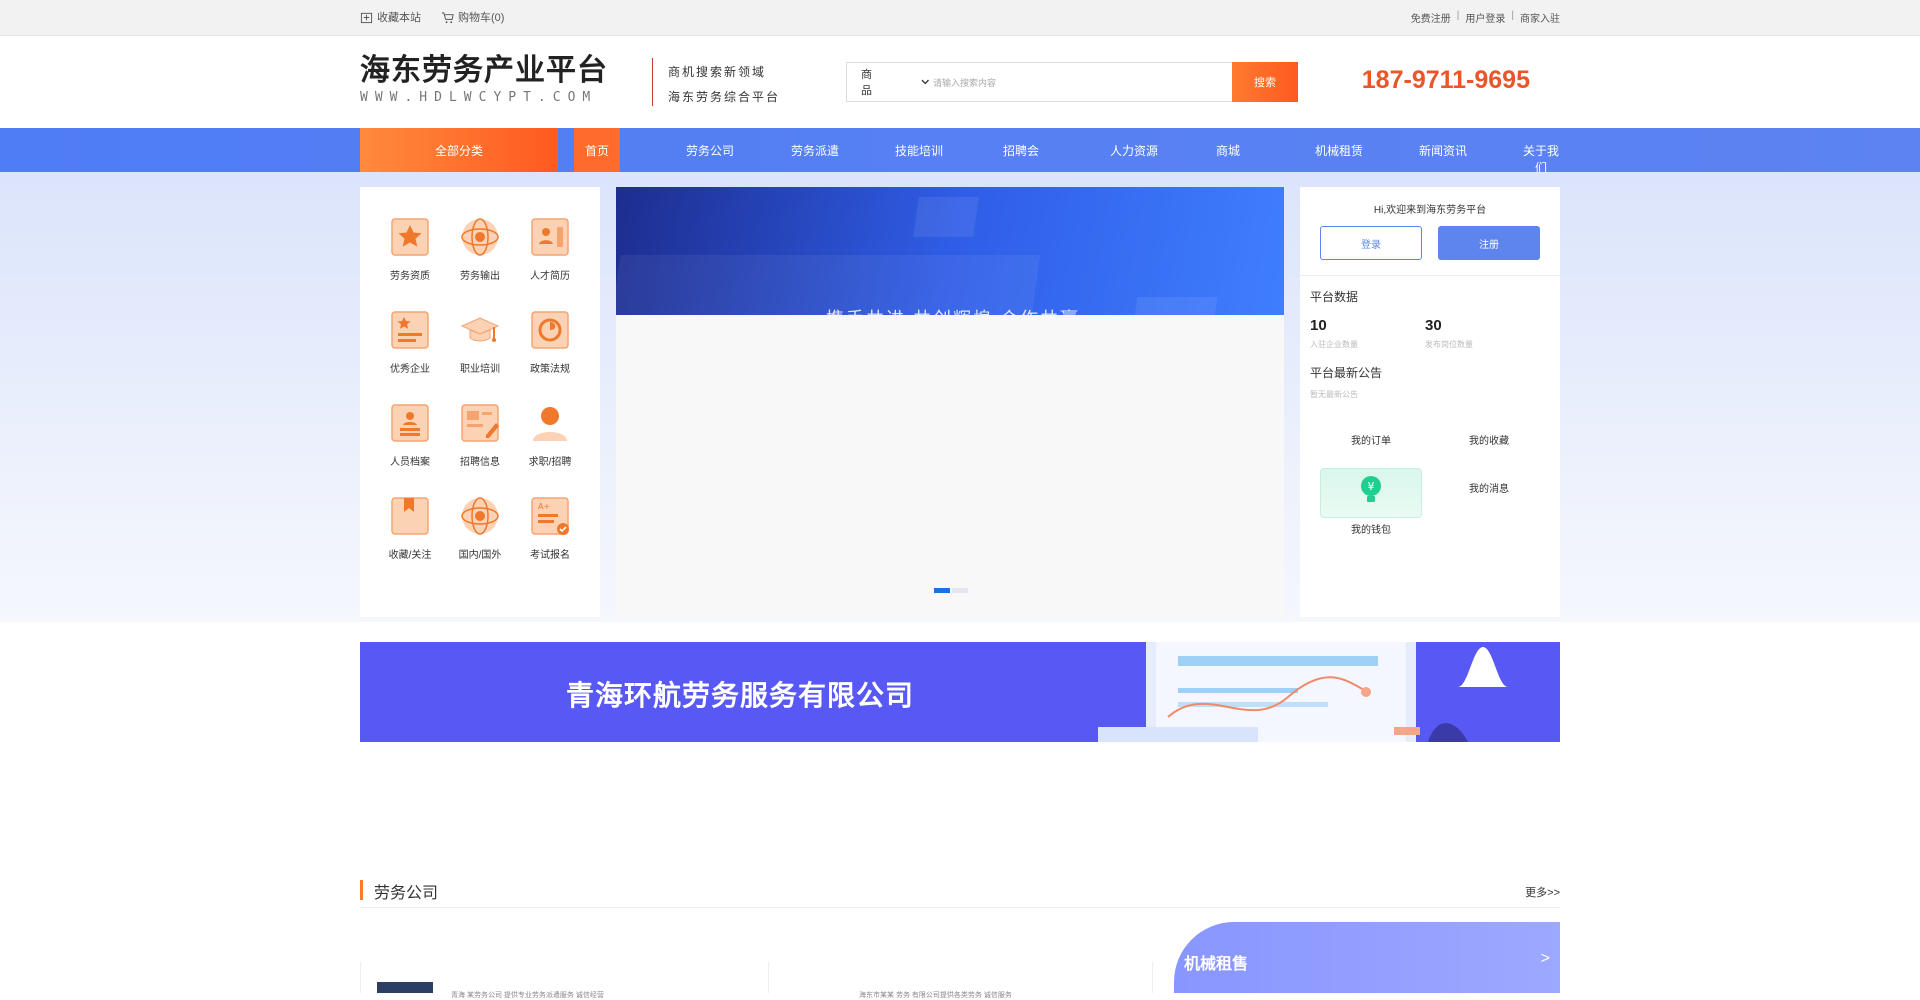 This screenshot has width=1920, height=1000. I want to click on category-item: 优秀企业, so click(410, 354).